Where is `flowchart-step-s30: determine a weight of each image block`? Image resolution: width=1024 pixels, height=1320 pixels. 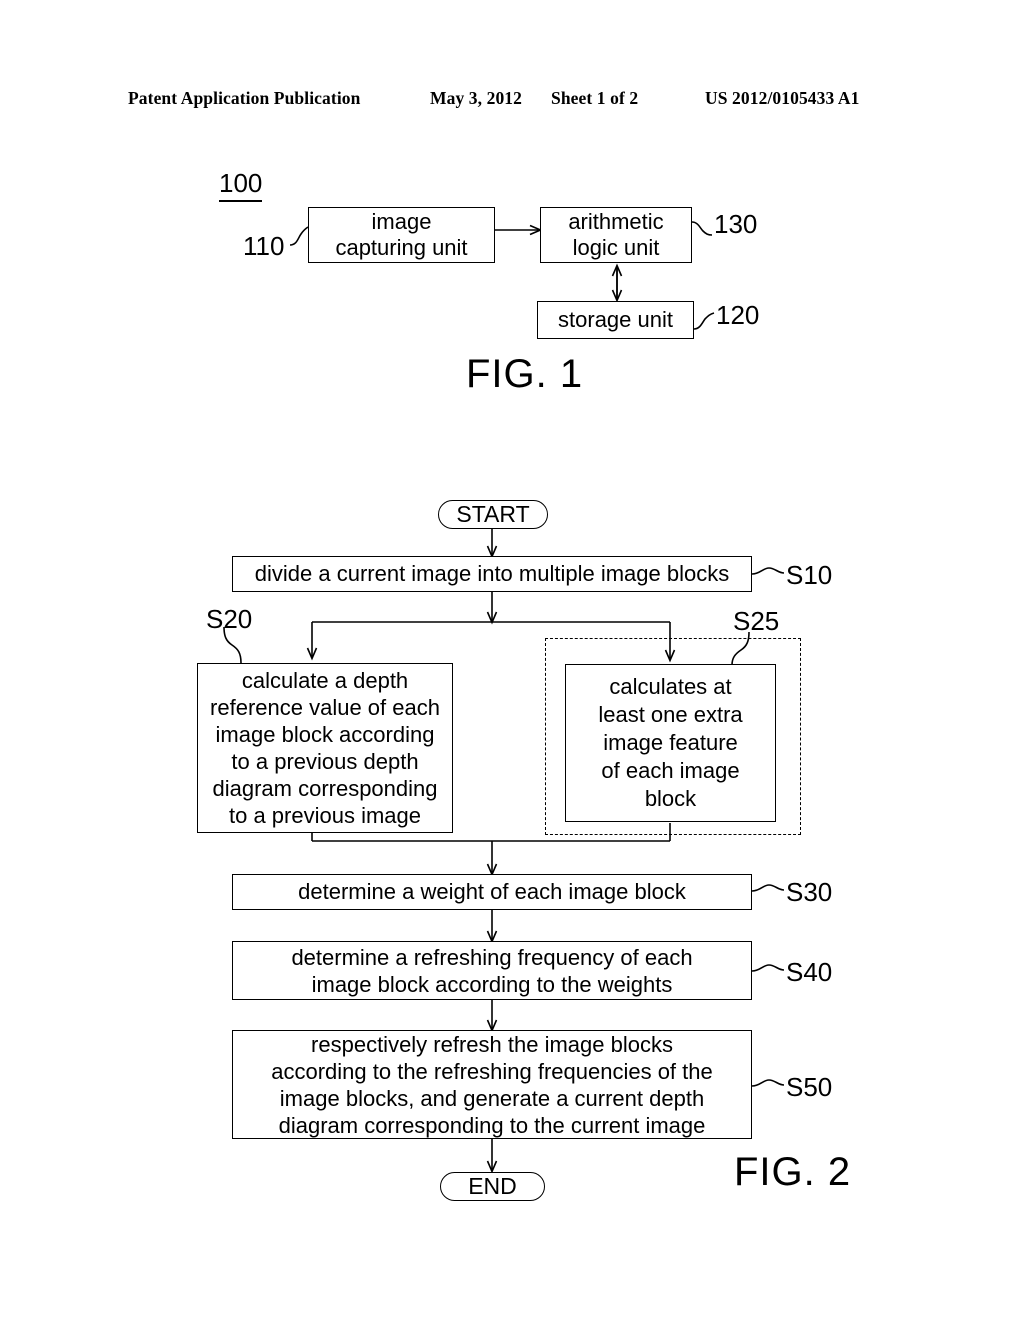 flowchart-step-s30: determine a weight of each image block is located at coordinates (492, 892).